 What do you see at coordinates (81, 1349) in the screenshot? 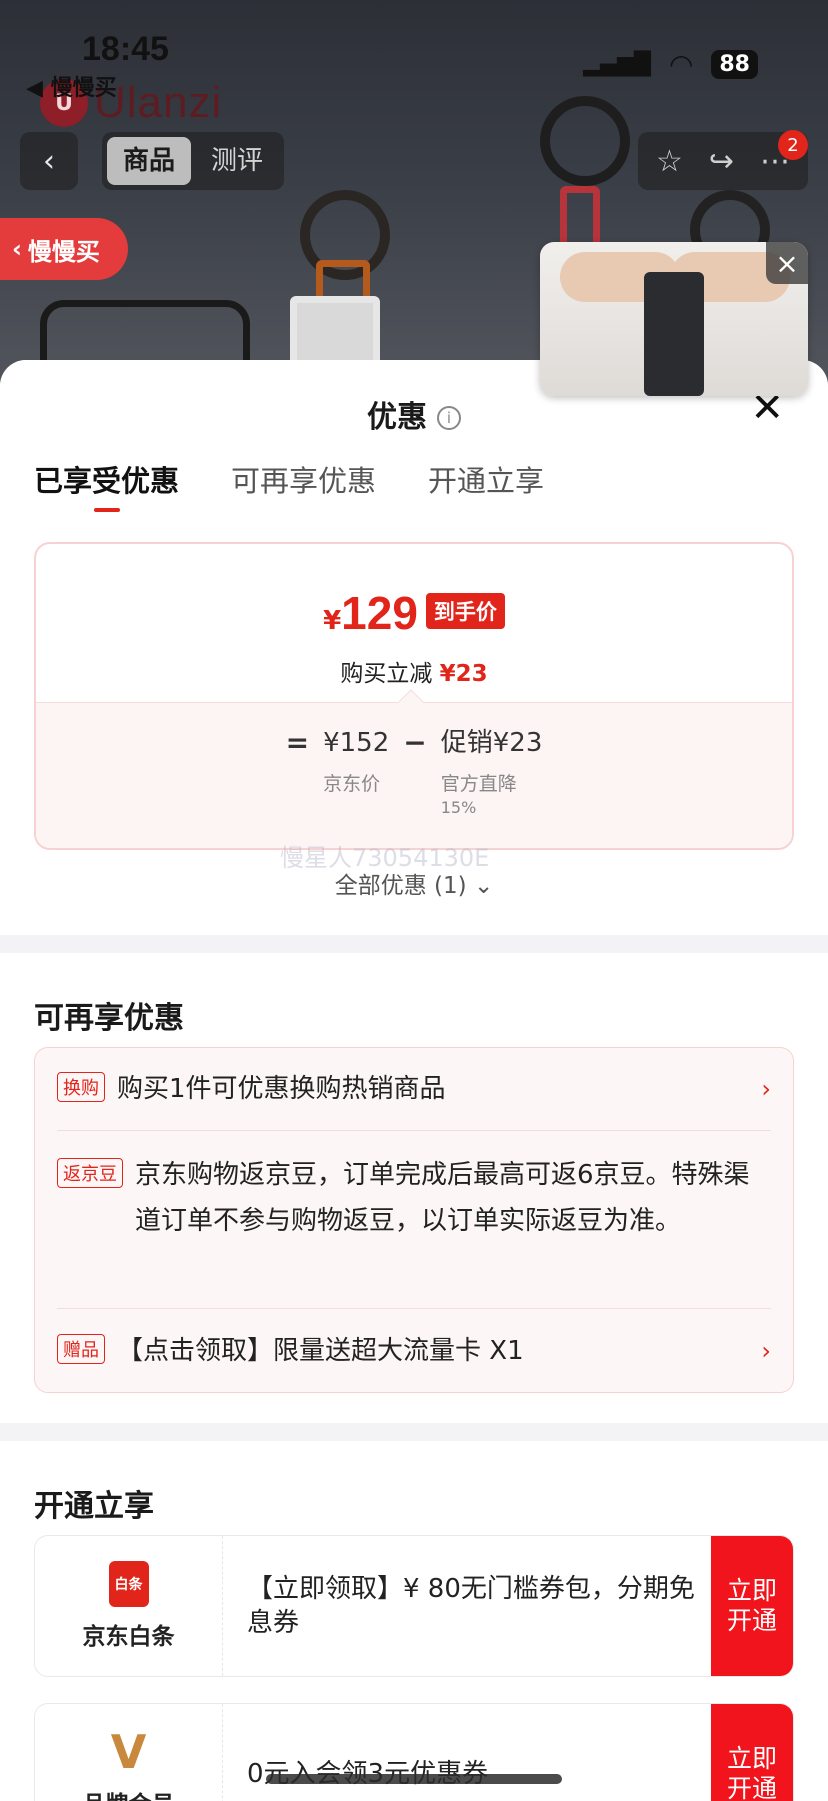
I see `deal-tag: 赠品` at bounding box center [81, 1349].